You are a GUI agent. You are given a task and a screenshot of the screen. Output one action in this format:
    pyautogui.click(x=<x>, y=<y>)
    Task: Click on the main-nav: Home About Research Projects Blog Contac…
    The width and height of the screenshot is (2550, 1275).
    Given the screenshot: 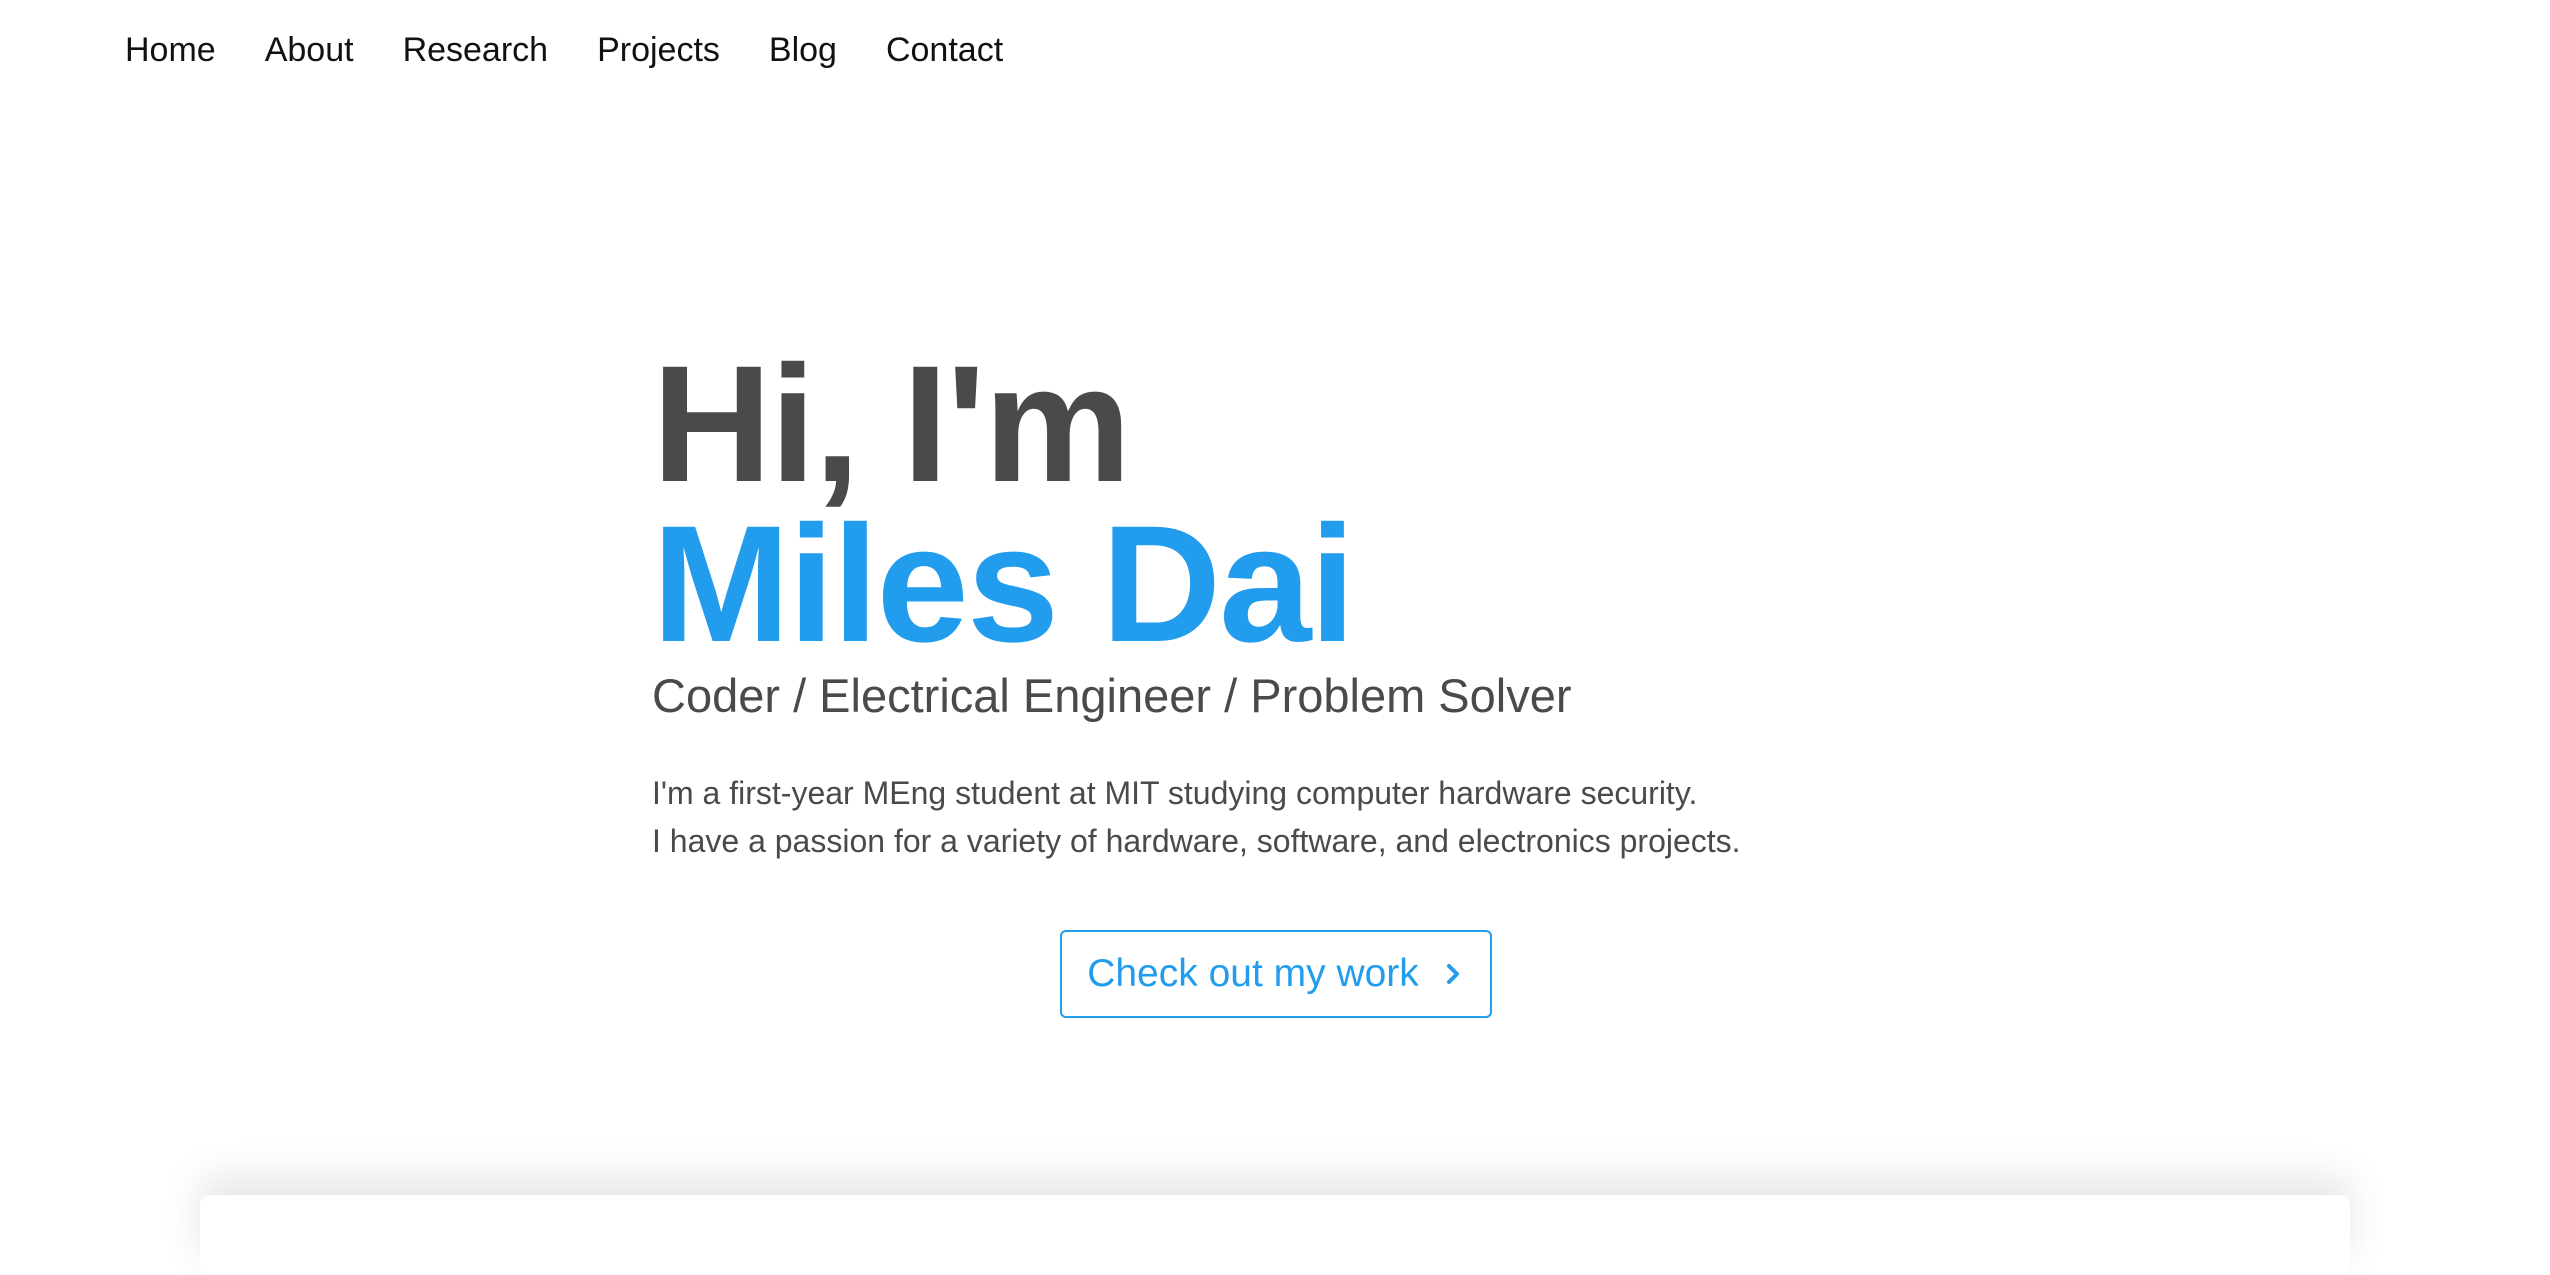 What is the action you would take?
    pyautogui.click(x=588, y=50)
    